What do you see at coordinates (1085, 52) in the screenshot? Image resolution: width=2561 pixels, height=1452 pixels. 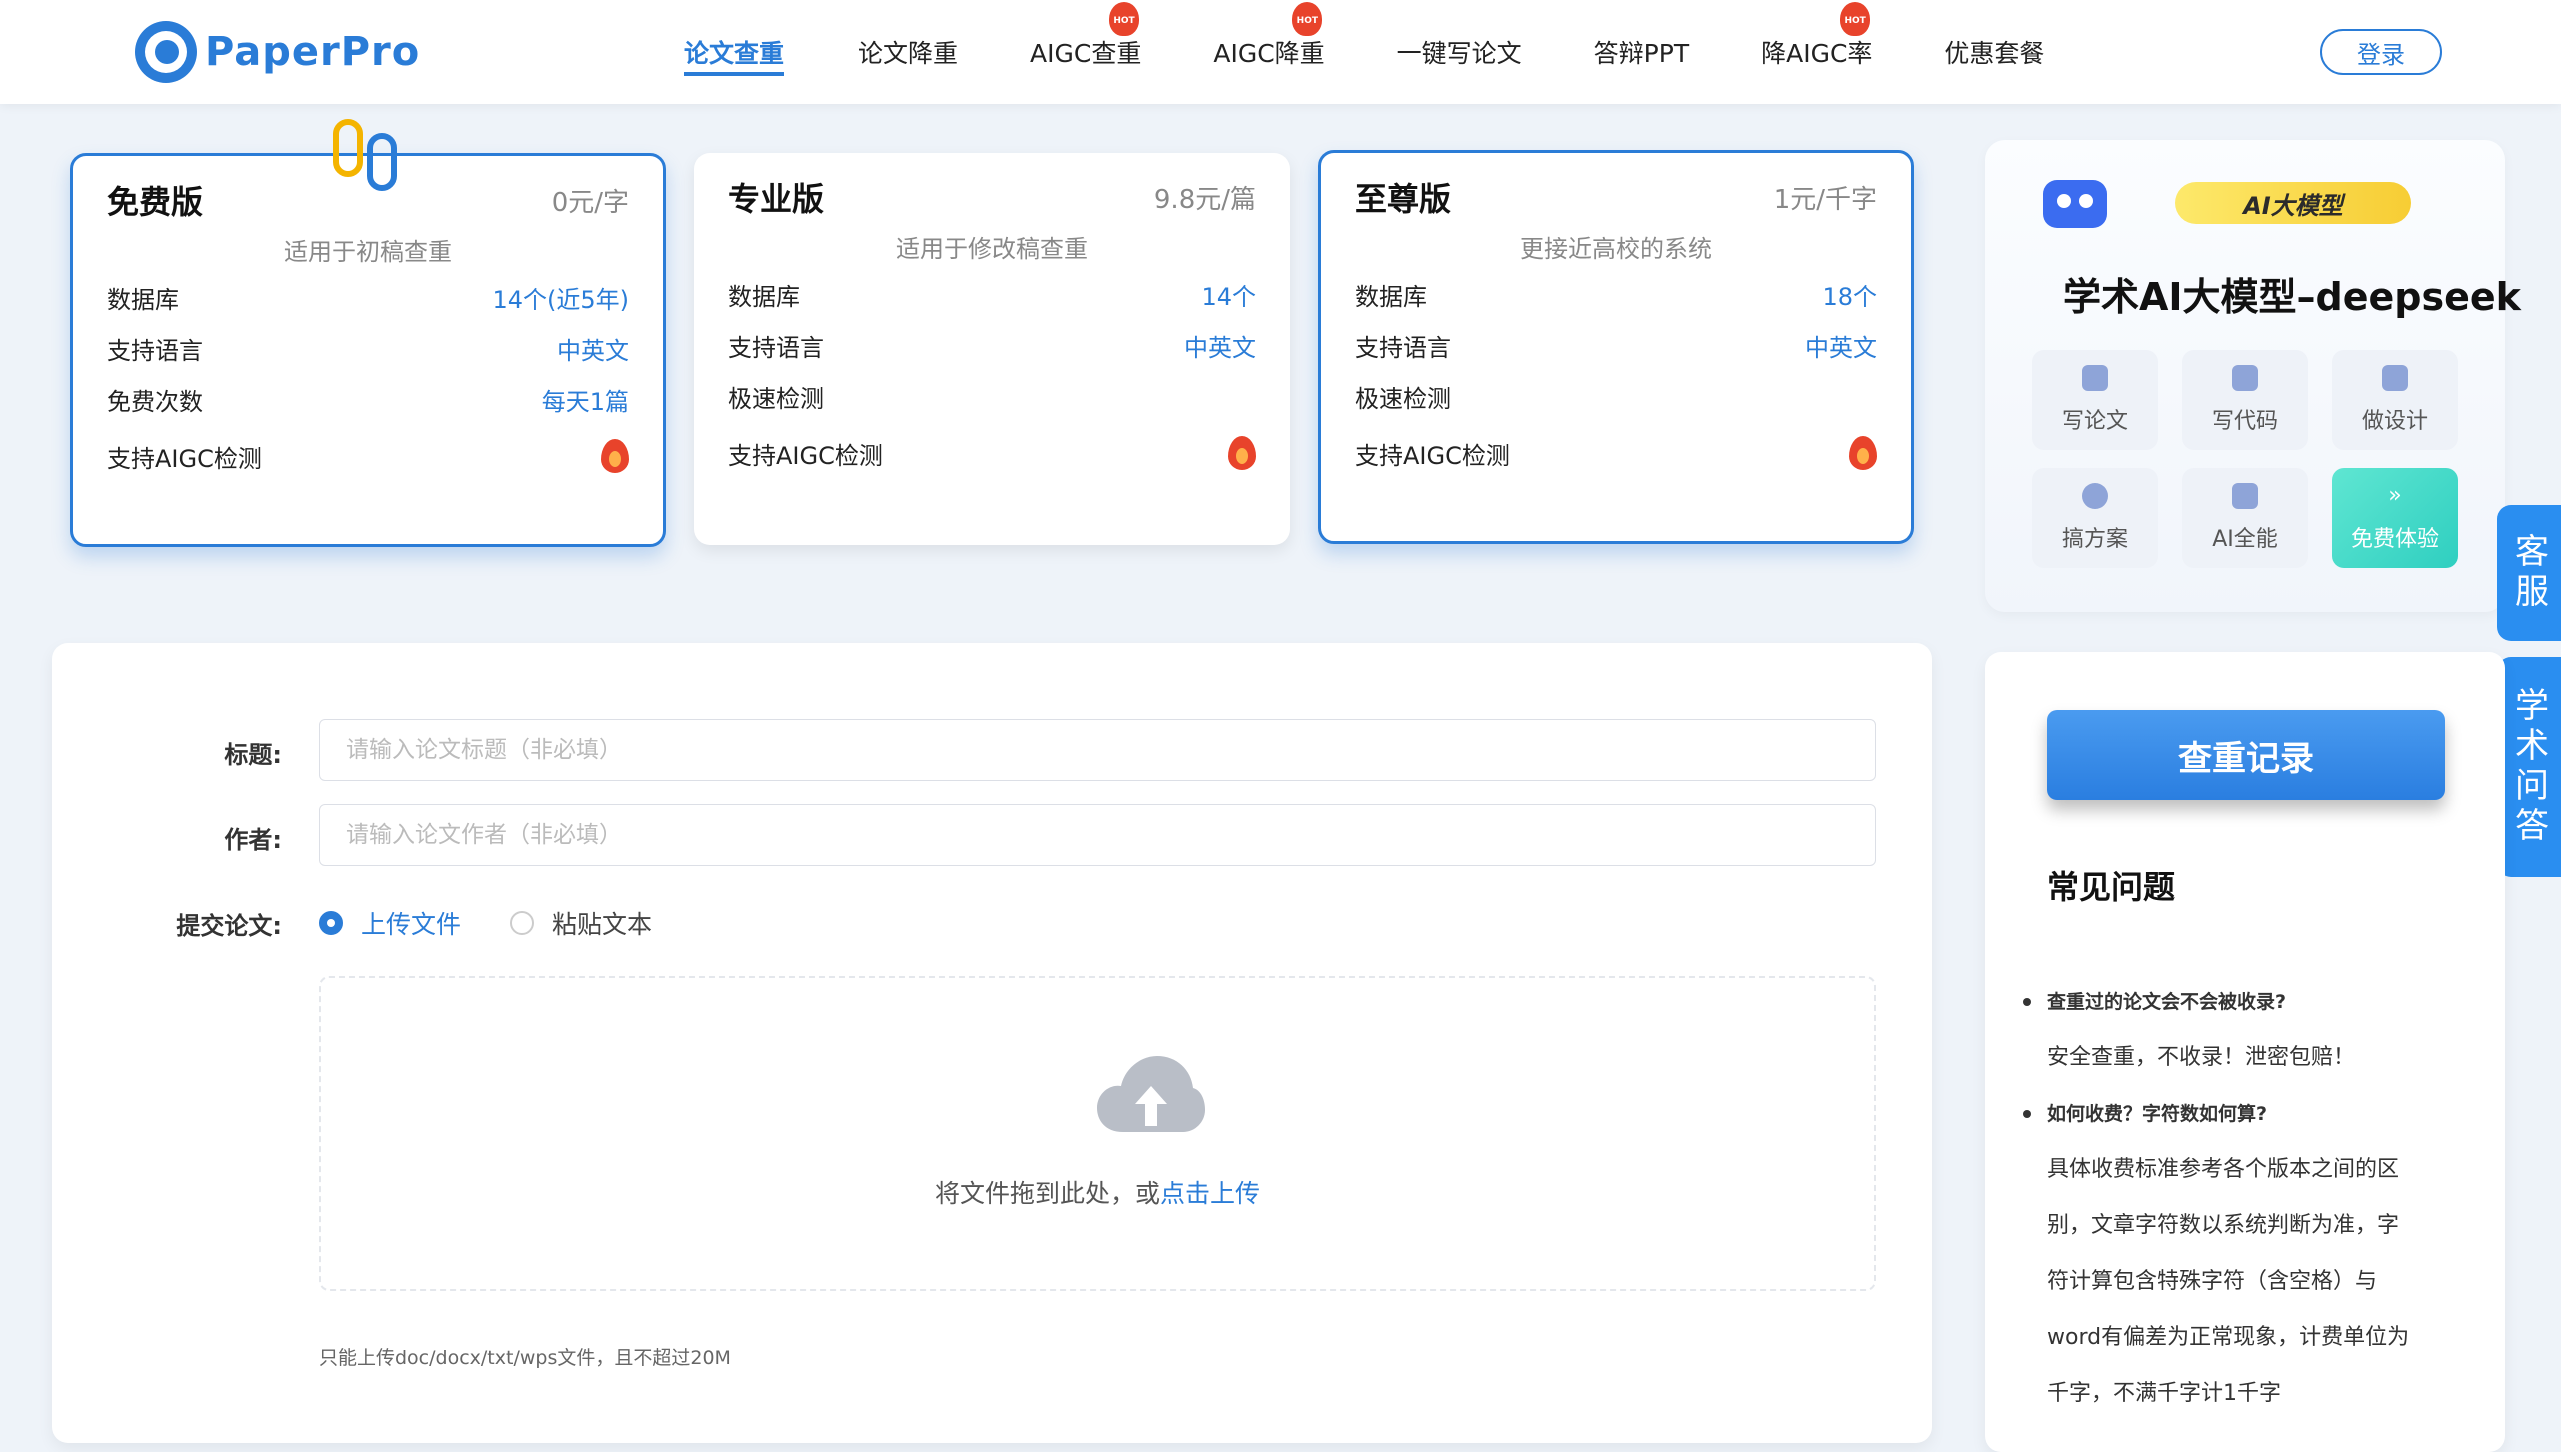 I see `nav-item-aigc-check: AIGC查重 HOT` at bounding box center [1085, 52].